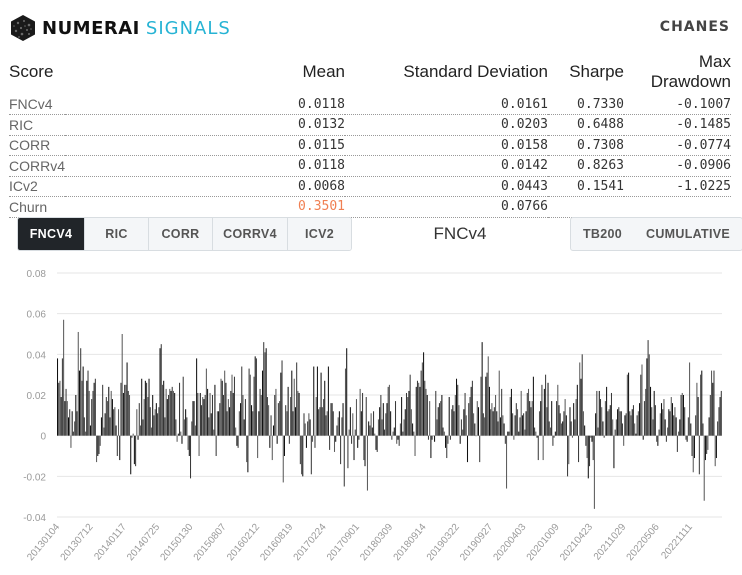  Describe the element at coordinates (319, 234) in the screenshot. I see `tab-icv2: ICV2` at that location.